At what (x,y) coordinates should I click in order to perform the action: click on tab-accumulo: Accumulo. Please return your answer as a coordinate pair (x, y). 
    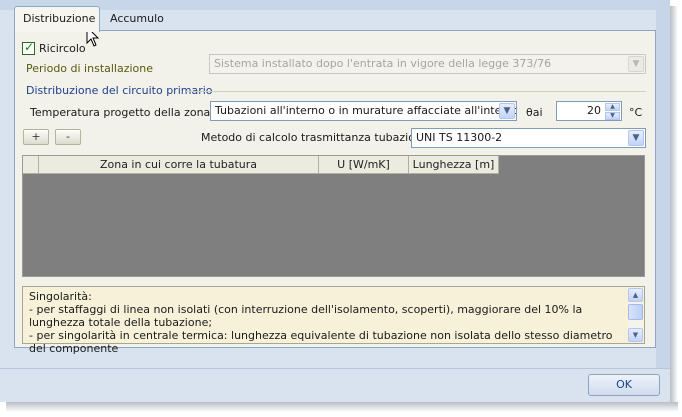
    Looking at the image, I should click on (137, 19).